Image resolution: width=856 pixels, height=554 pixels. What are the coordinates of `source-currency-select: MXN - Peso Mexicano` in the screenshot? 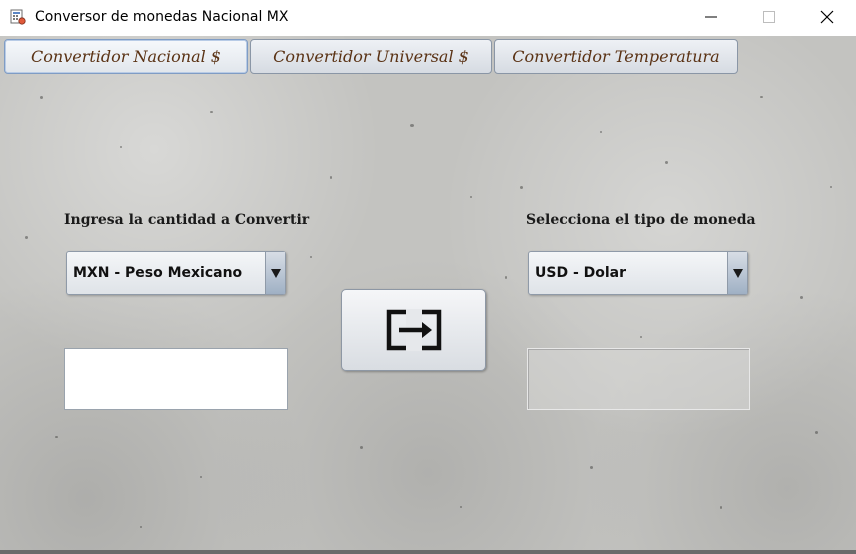 It's located at (176, 273).